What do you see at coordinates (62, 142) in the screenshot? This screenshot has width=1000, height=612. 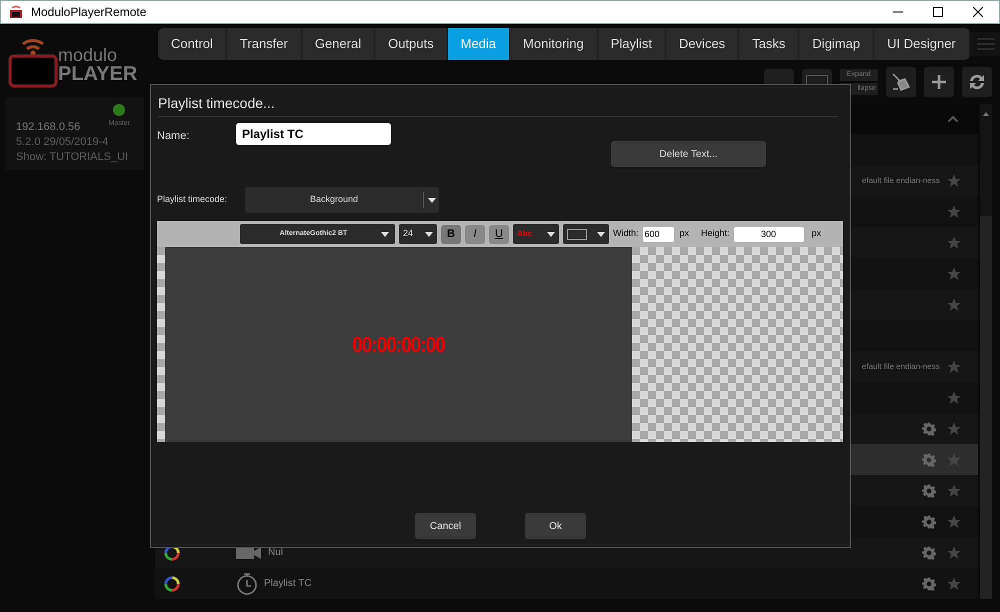 I see `server-version: 5.2.0 29/05/2019-4` at bounding box center [62, 142].